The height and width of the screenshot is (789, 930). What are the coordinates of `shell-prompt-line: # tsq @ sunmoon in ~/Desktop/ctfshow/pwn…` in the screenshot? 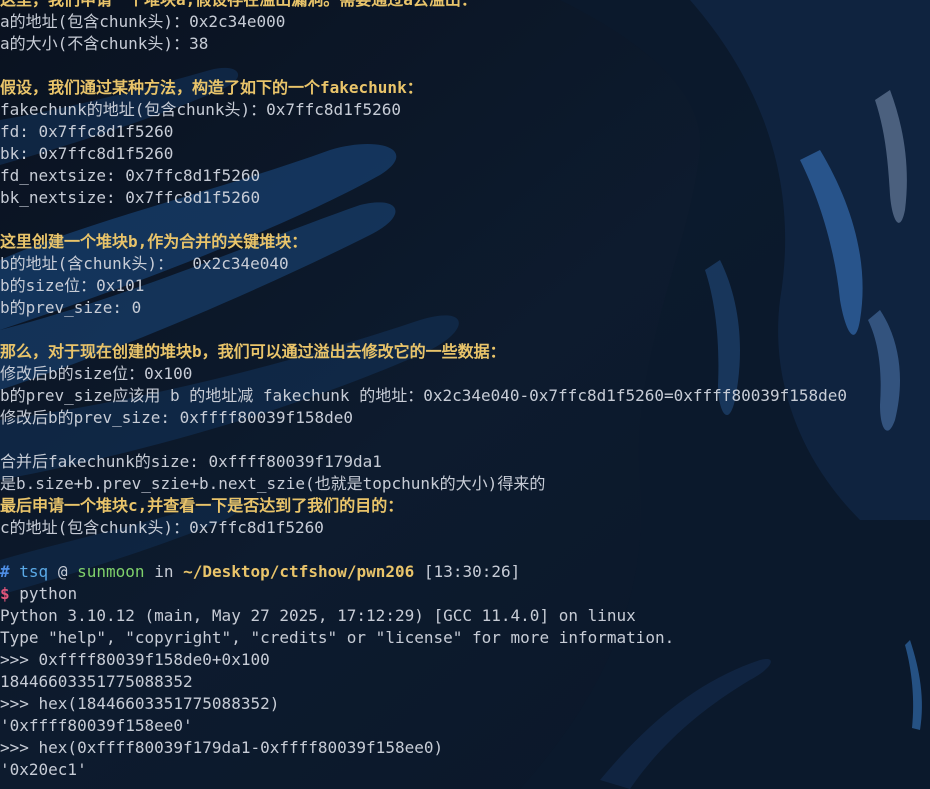 It's located at (465, 572).